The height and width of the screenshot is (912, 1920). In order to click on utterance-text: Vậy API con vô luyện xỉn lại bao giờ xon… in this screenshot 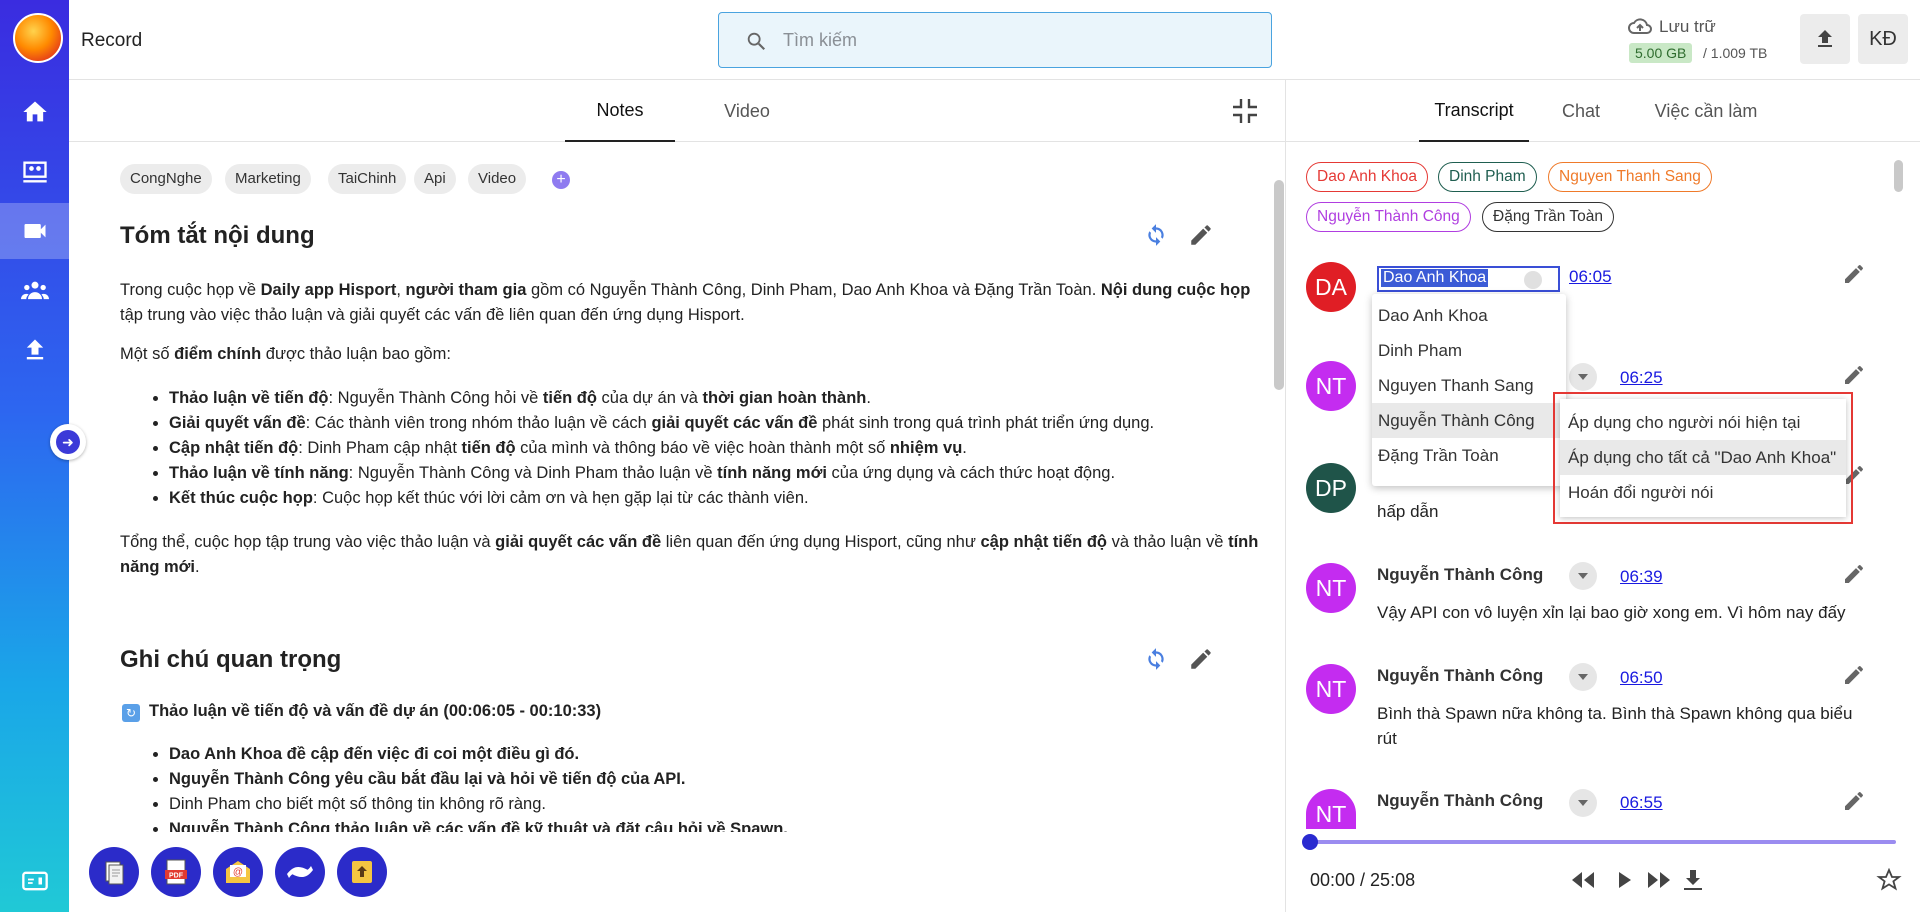, I will do `click(1611, 612)`.